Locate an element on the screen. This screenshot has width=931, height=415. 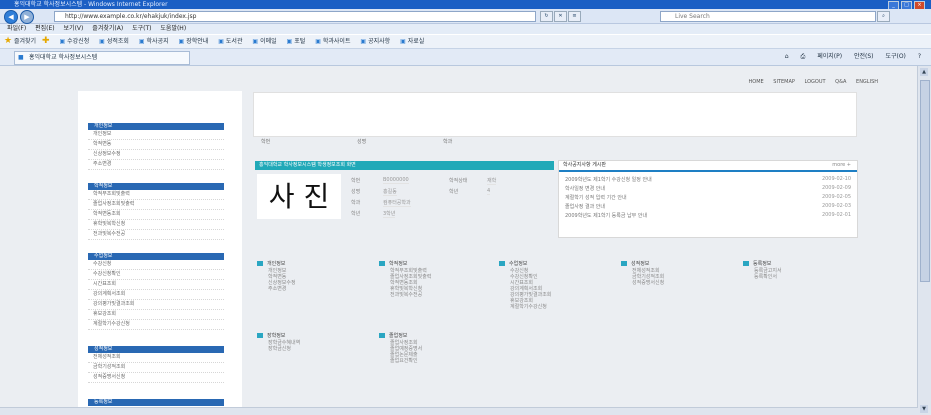
notice-row-title: 졸업사정 결과 안내 is located at coordinates (585, 207).